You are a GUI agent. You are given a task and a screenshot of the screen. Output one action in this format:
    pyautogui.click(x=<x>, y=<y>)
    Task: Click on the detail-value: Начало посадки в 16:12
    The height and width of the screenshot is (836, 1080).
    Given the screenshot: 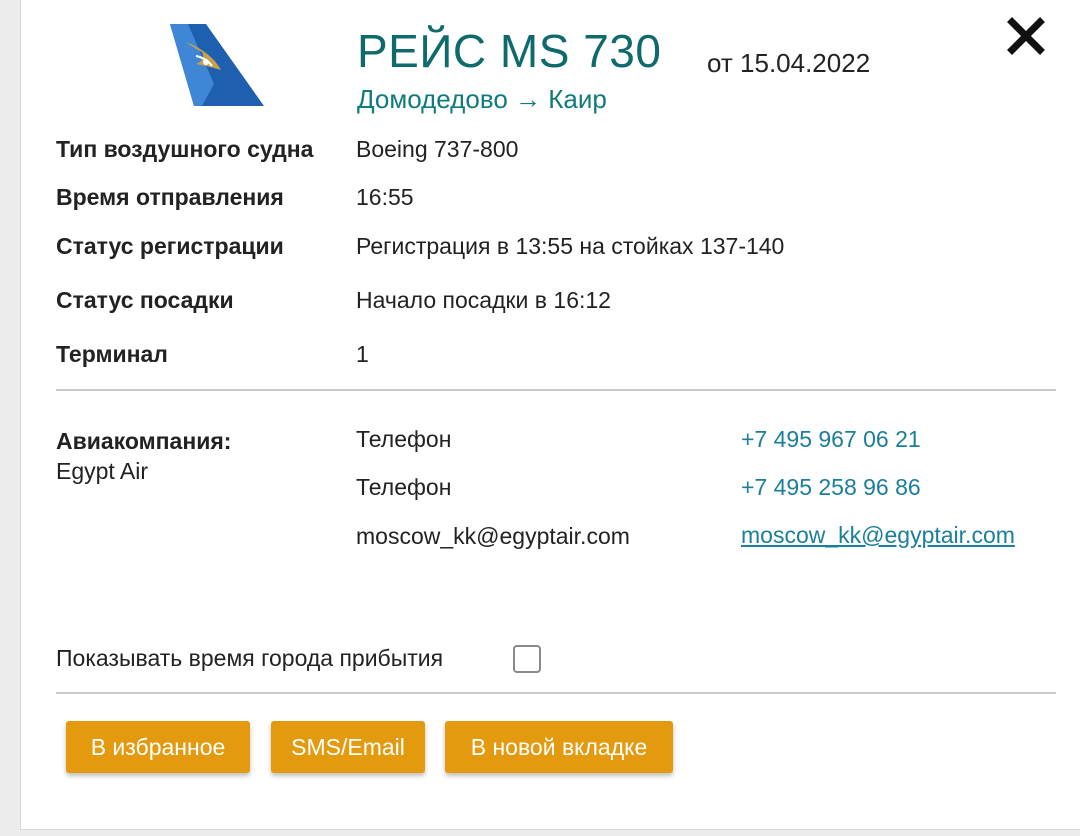 What is the action you would take?
    pyautogui.click(x=483, y=300)
    